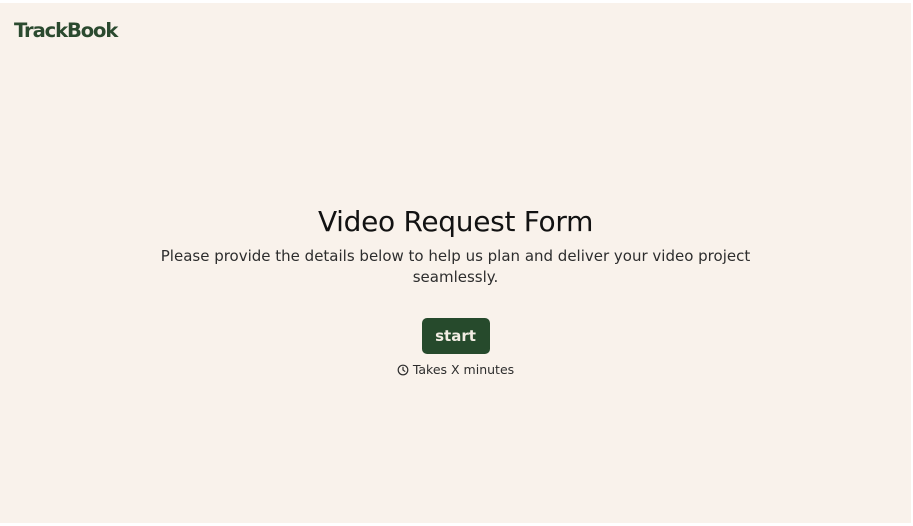 This screenshot has width=913, height=526. I want to click on form-title: Video Request Form, so click(455, 221).